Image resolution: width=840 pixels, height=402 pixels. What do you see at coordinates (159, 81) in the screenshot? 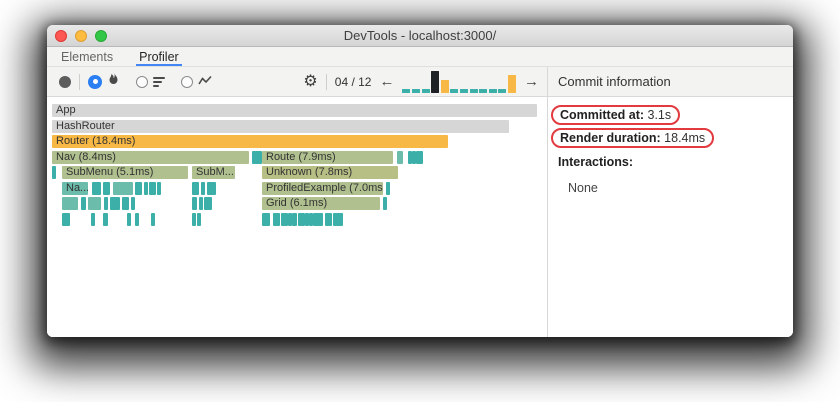
I see `ranked-chart-icon` at bounding box center [159, 81].